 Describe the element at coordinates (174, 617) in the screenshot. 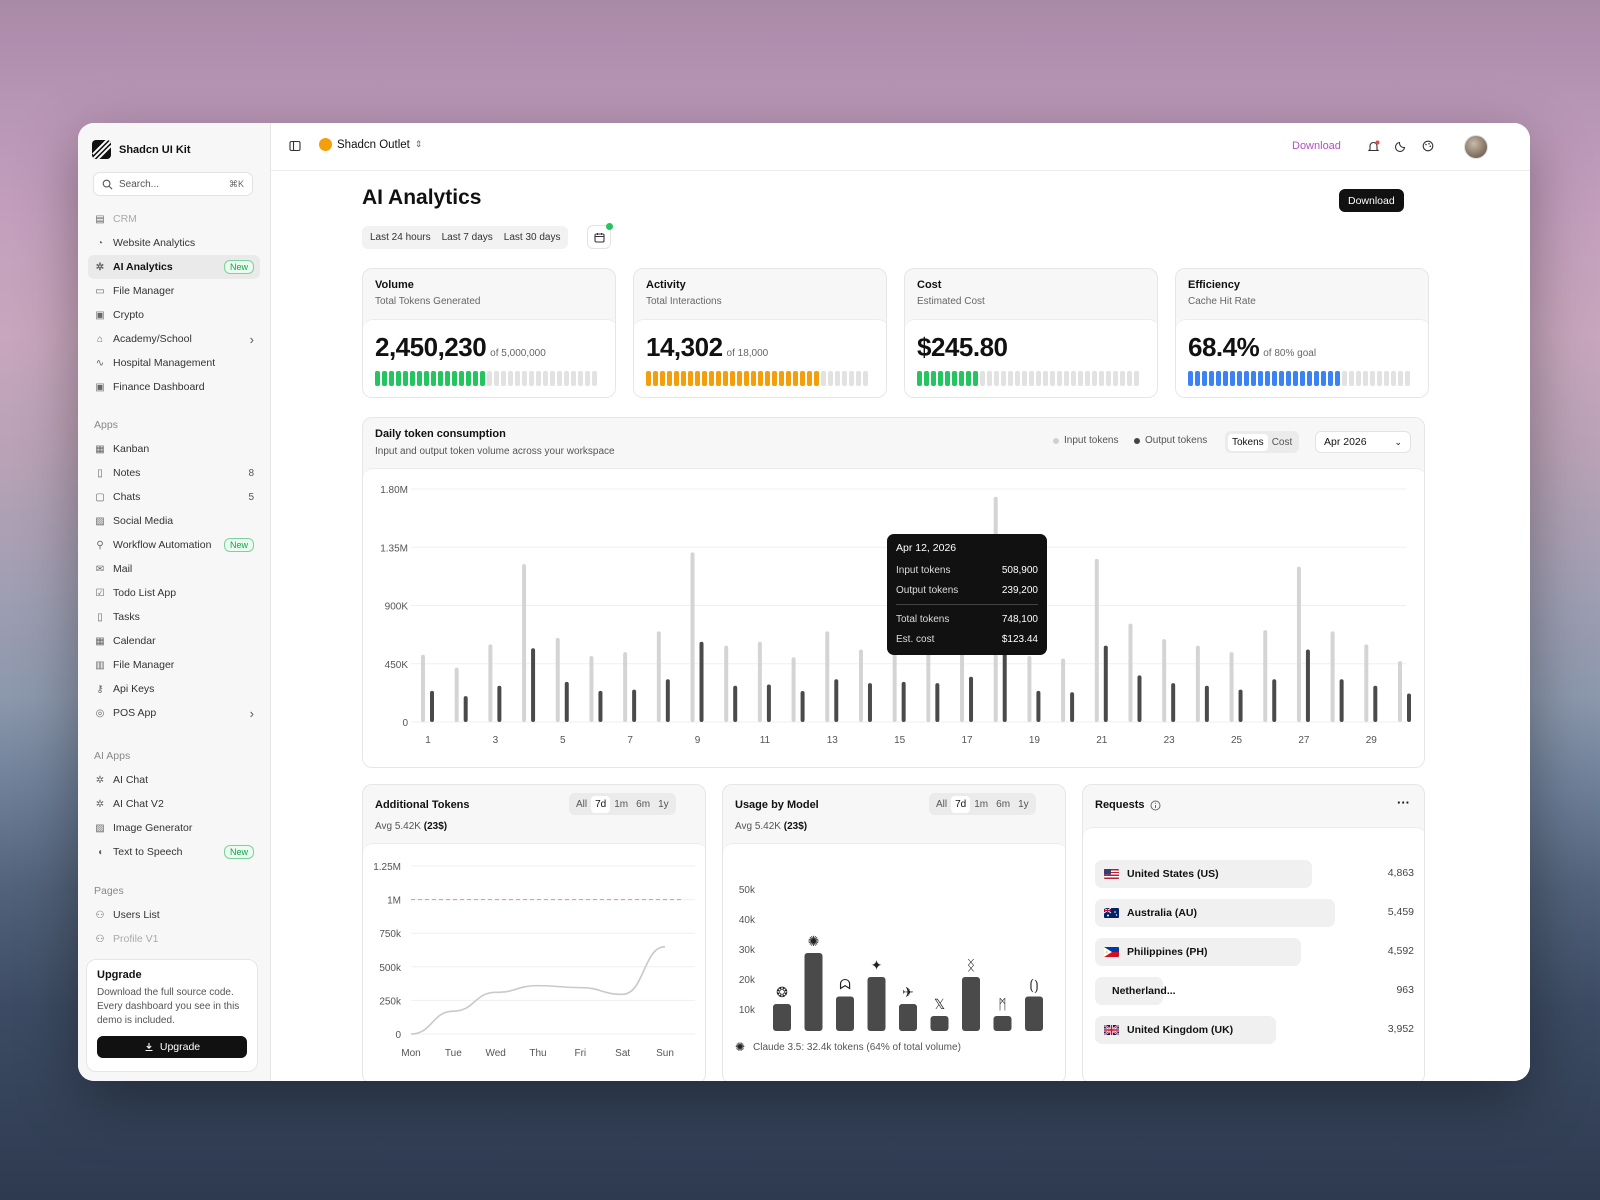

I see `sidebar-item-tasks: ▯ Tasks` at that location.